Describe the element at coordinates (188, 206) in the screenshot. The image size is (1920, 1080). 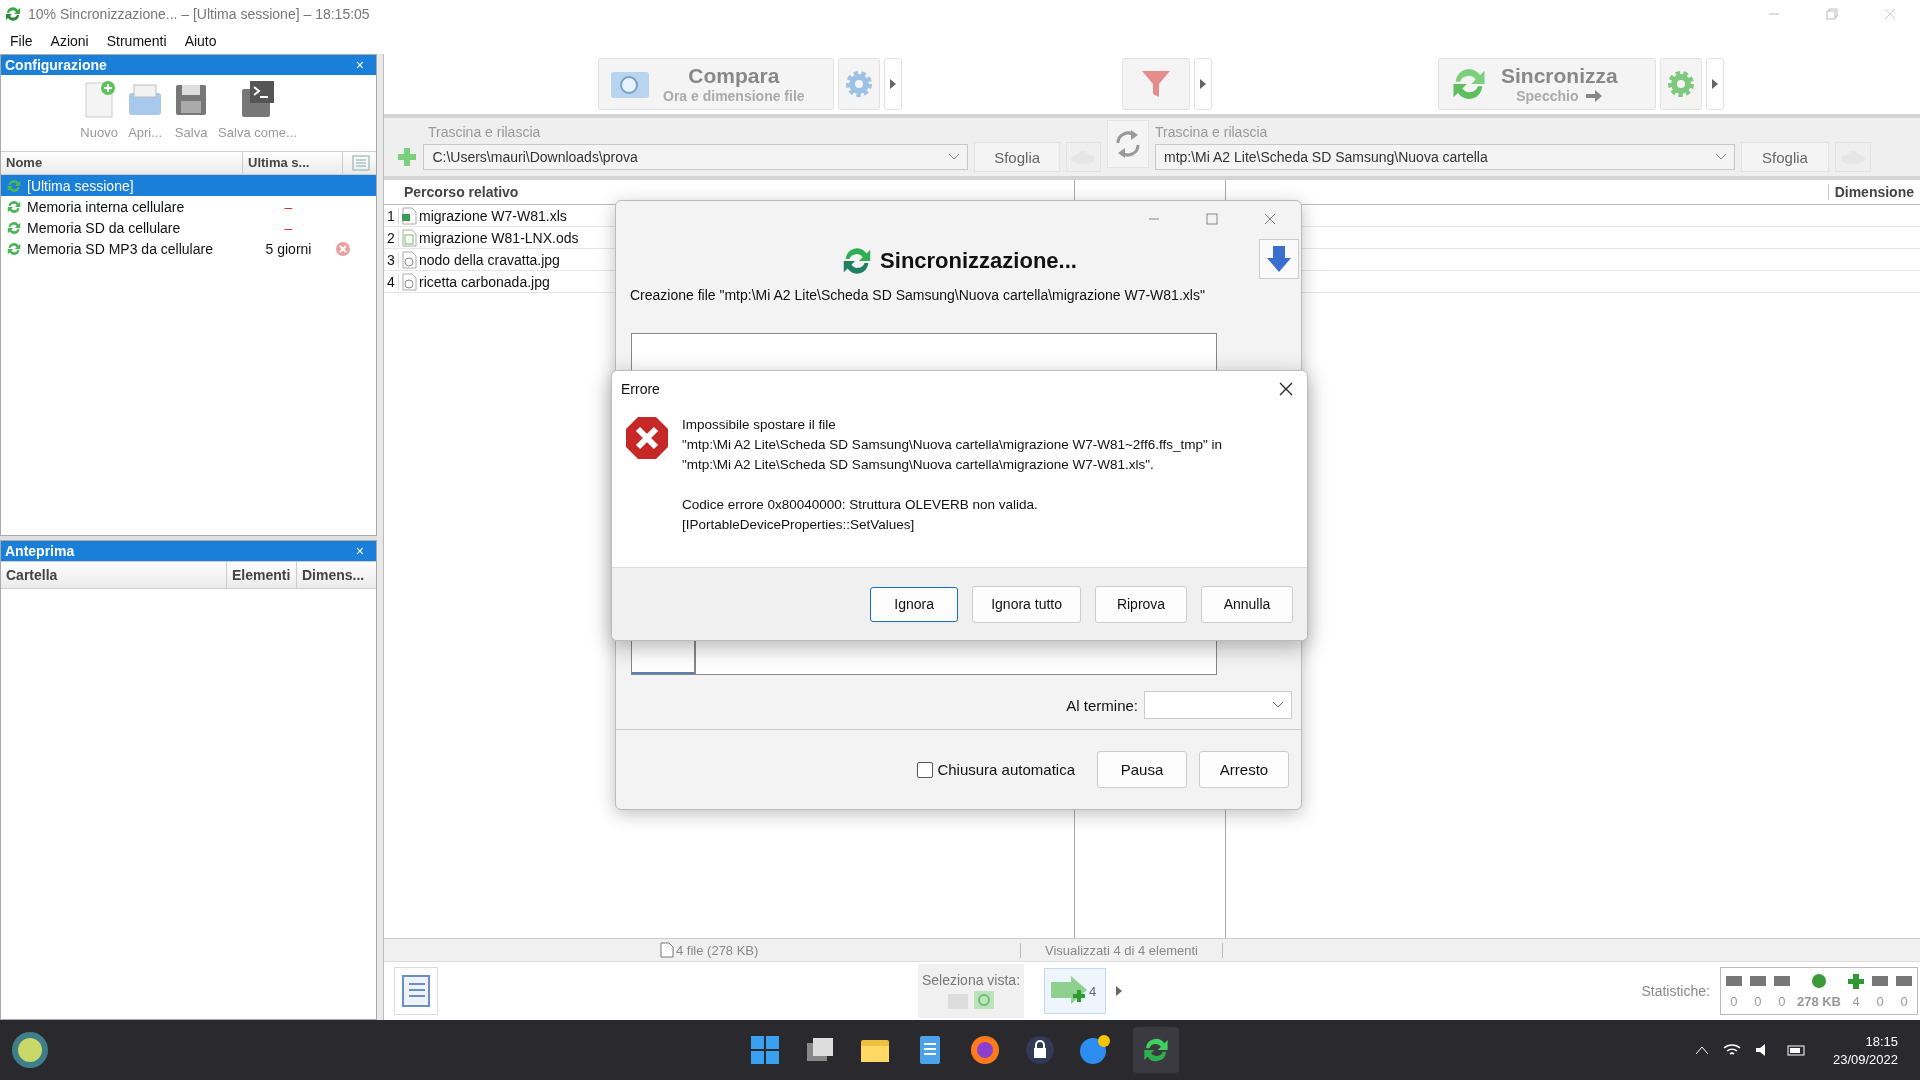
I see `config-row: Memoria interna cellulare –` at that location.